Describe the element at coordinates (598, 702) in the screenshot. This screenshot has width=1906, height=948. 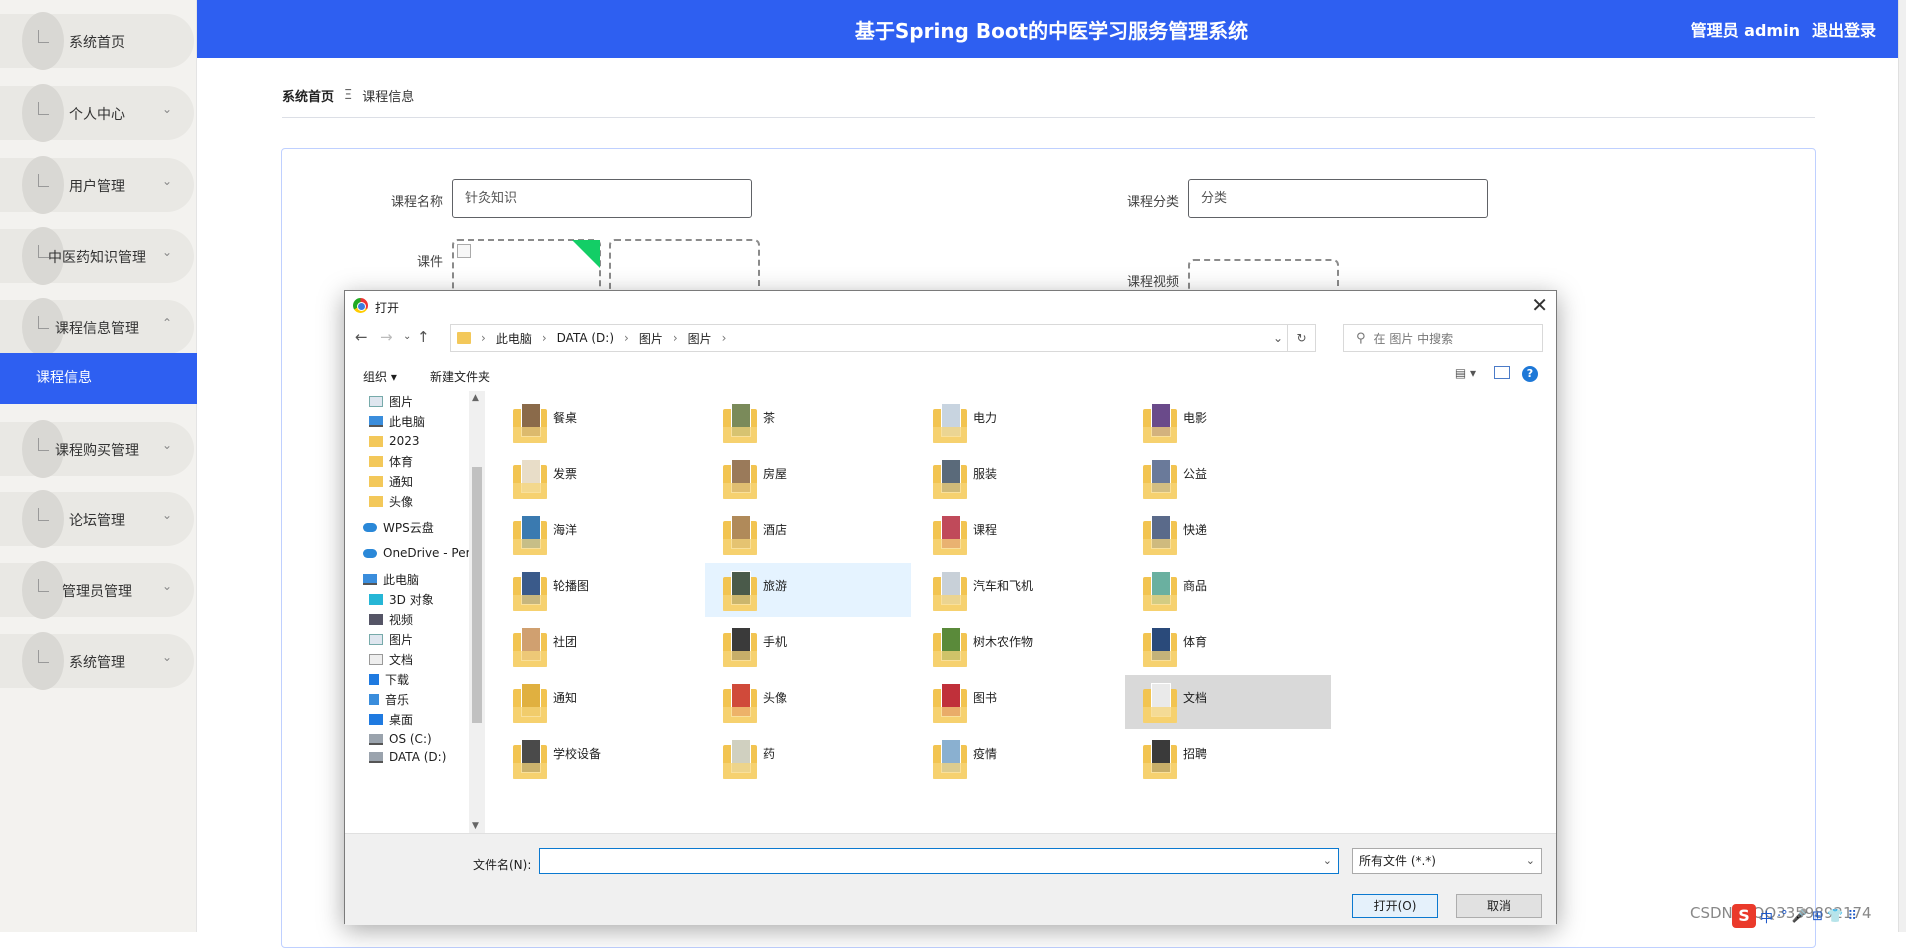
I see `folder-item: 通知` at that location.